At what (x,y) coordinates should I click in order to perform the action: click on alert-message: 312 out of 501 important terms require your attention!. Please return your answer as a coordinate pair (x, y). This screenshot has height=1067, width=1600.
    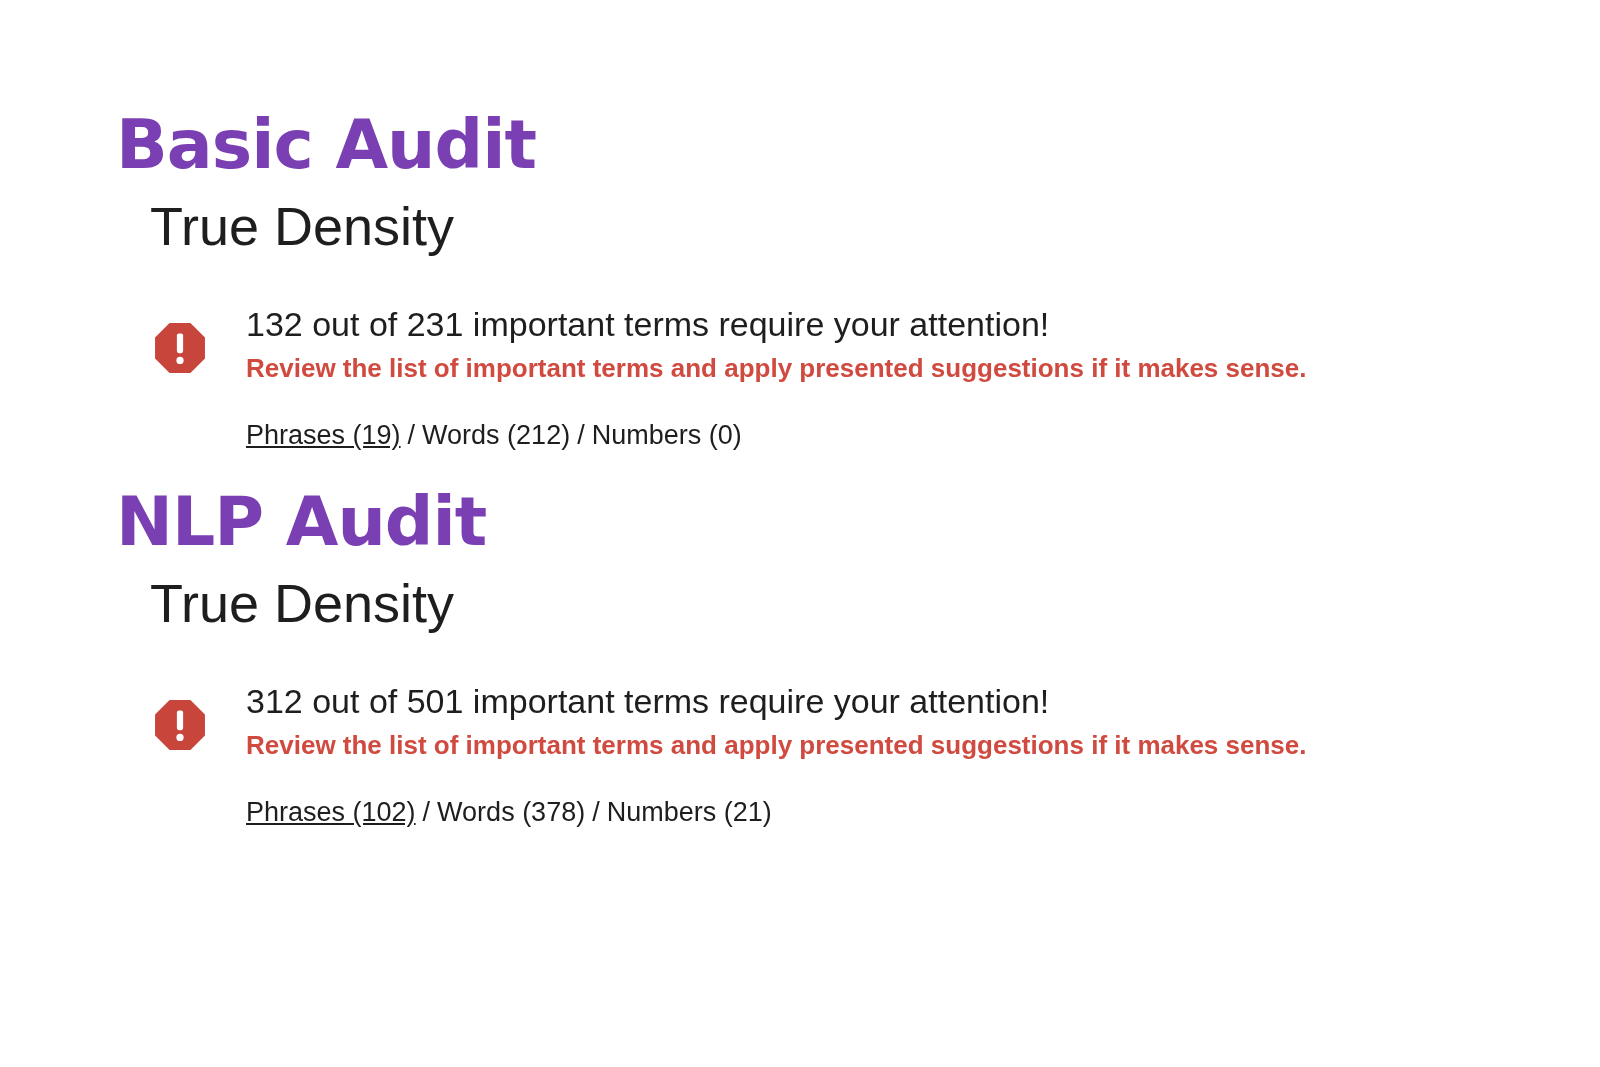
    Looking at the image, I should click on (648, 701).